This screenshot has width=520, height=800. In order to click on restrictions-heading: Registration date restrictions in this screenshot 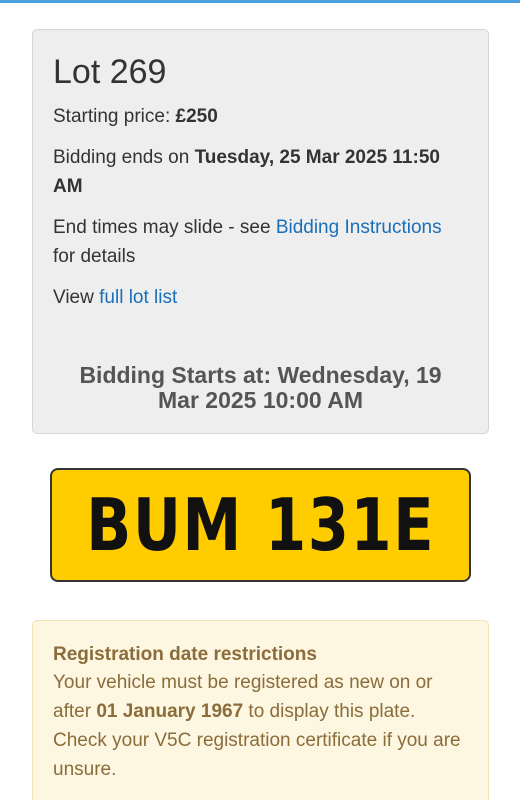, I will do `click(185, 654)`.